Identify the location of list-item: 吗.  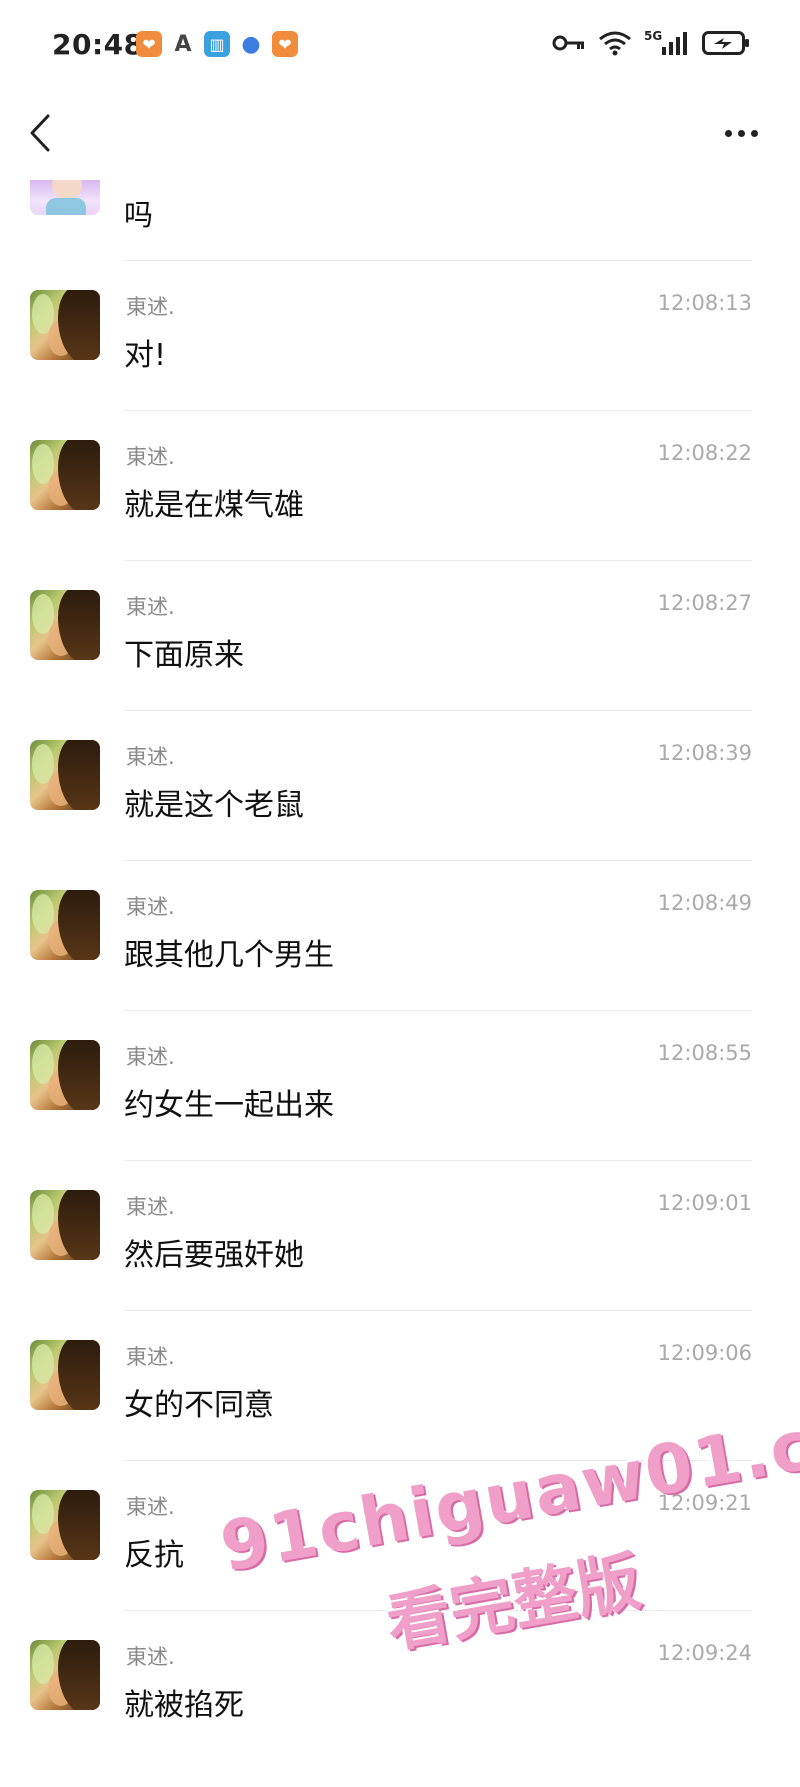
(400, 220).